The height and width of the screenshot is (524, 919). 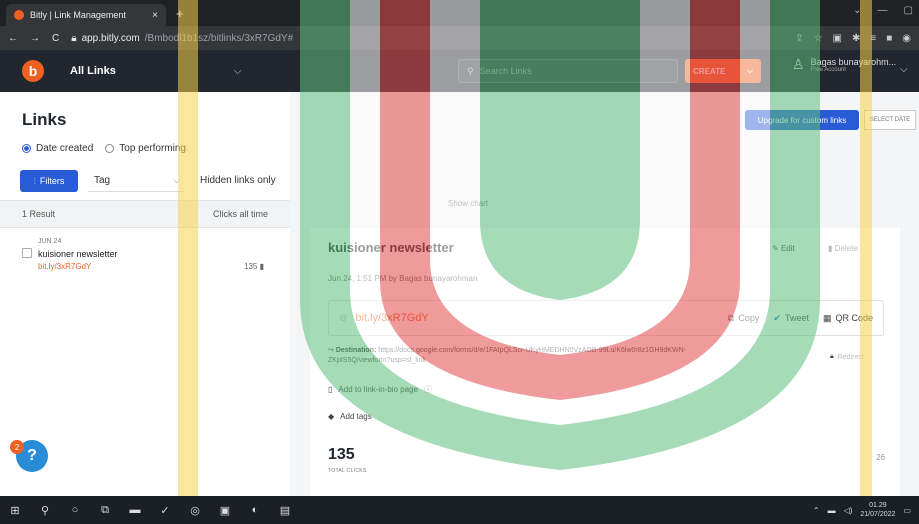 What do you see at coordinates (78, 15) in the screenshot?
I see `tab-title: Bitly | Link Management` at bounding box center [78, 15].